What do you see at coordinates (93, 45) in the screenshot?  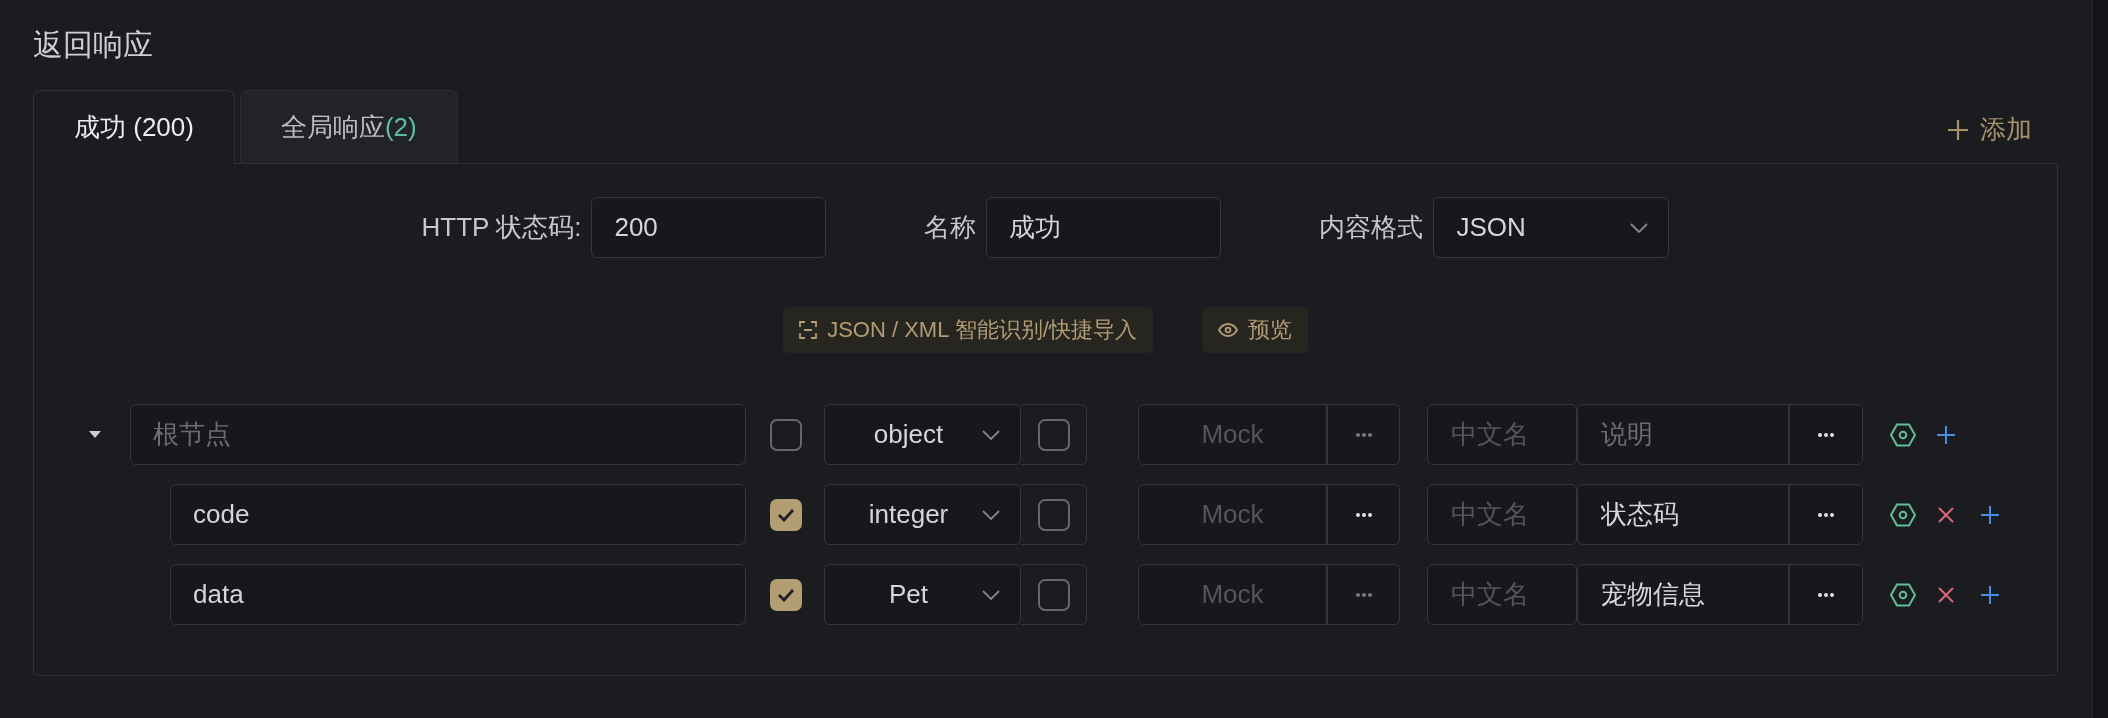 I see `section-title: 返回响应` at bounding box center [93, 45].